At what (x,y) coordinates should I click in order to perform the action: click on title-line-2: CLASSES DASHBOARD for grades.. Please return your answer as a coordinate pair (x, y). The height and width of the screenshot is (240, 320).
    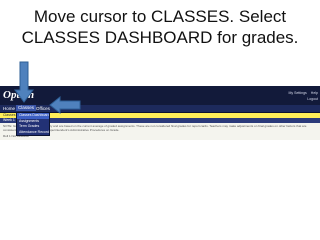
    Looking at the image, I should click on (160, 37).